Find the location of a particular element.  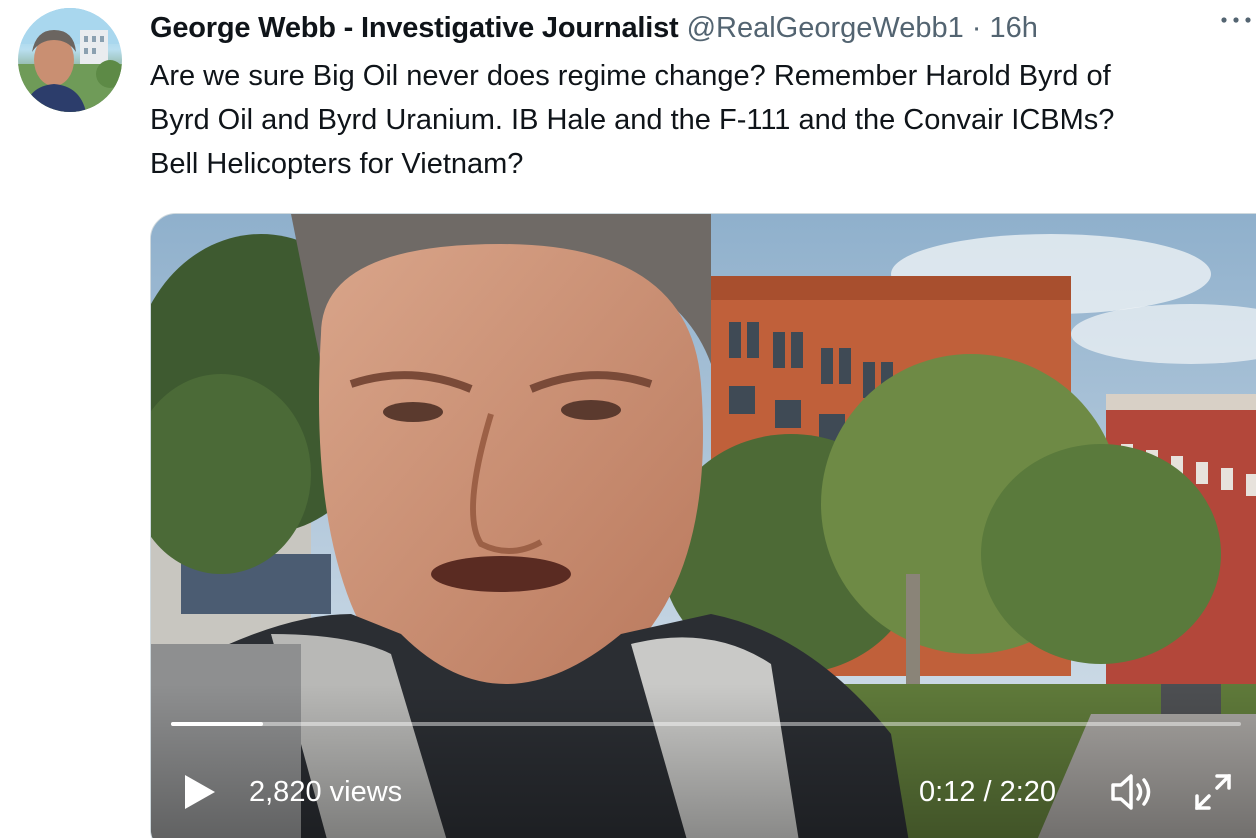

more-horizontal-icon is located at coordinates (1236, 25).